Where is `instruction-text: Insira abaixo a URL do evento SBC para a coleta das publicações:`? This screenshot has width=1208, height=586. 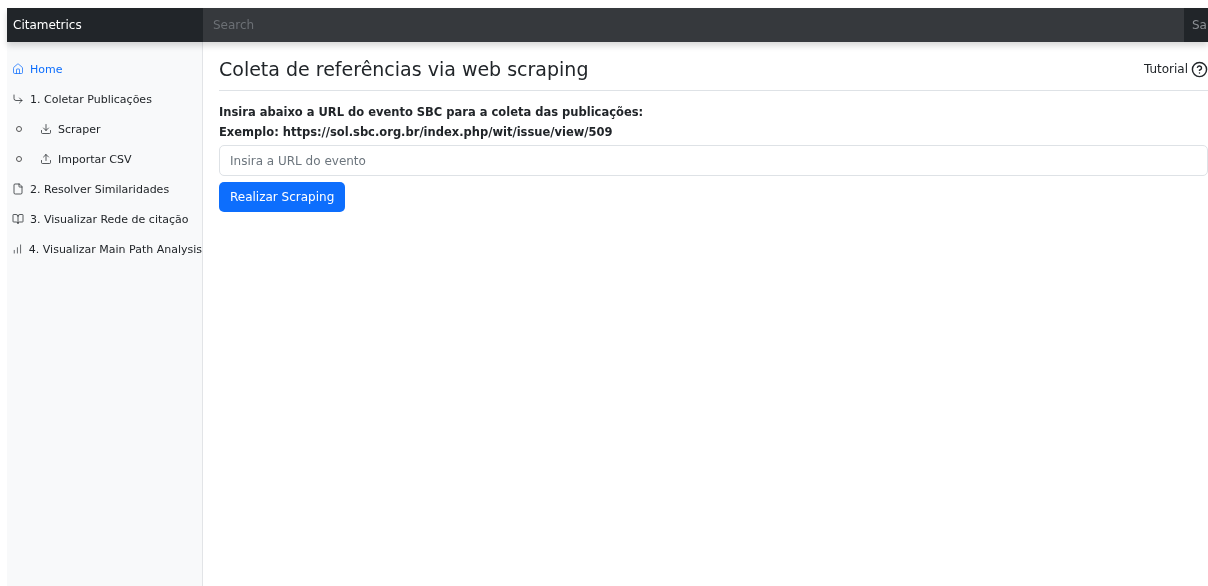
instruction-text: Insira abaixo a URL do evento SBC para a coleta das publicações: is located at coordinates (432, 112).